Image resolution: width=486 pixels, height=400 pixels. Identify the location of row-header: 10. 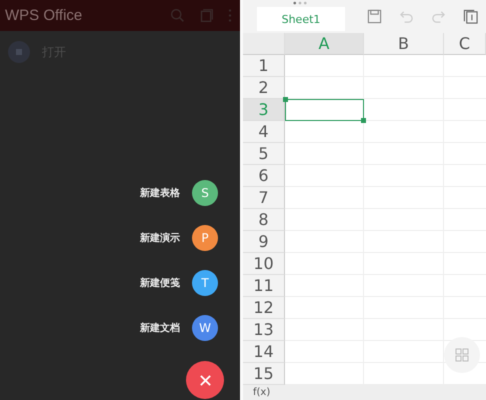
(264, 264).